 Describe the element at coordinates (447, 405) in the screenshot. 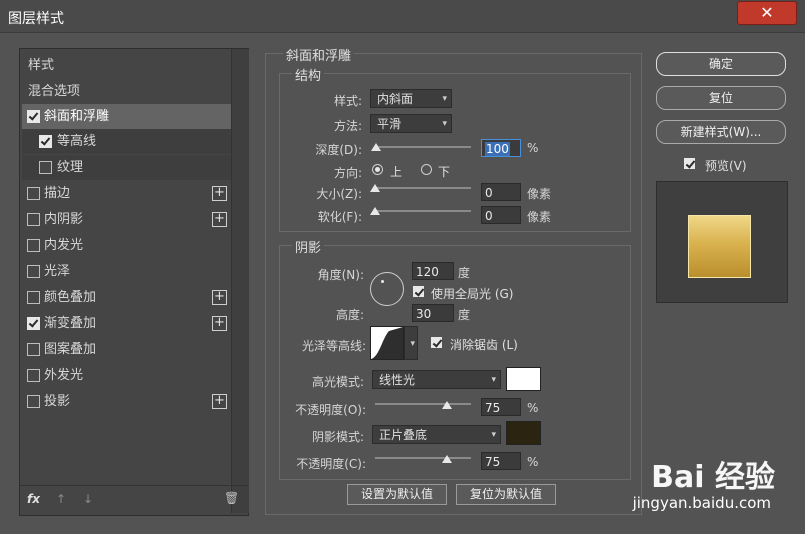

I see `highlight-opacity-slider-thumb` at that location.